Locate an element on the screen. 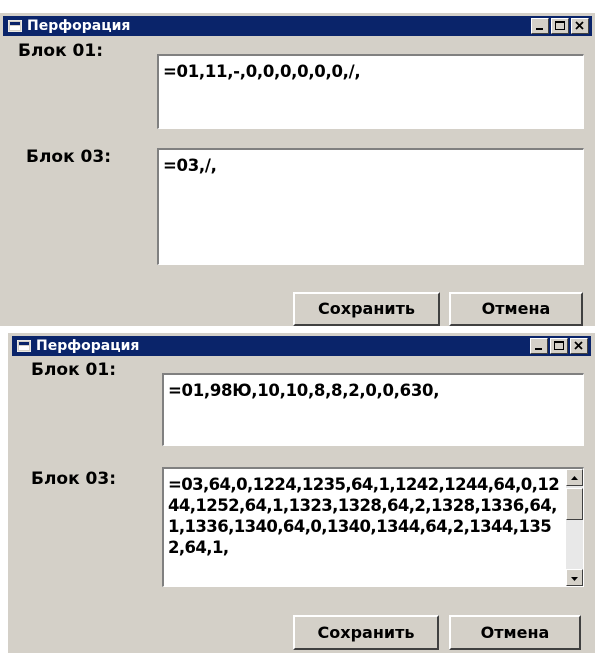 Image resolution: width=595 pixels, height=659 pixels. arrow-down-icon is located at coordinates (574, 579).